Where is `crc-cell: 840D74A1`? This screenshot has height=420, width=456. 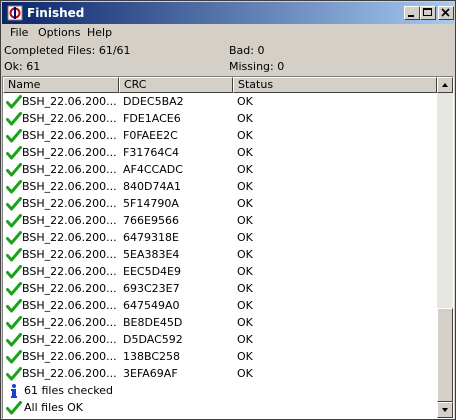 crc-cell: 840D74A1 is located at coordinates (152, 186).